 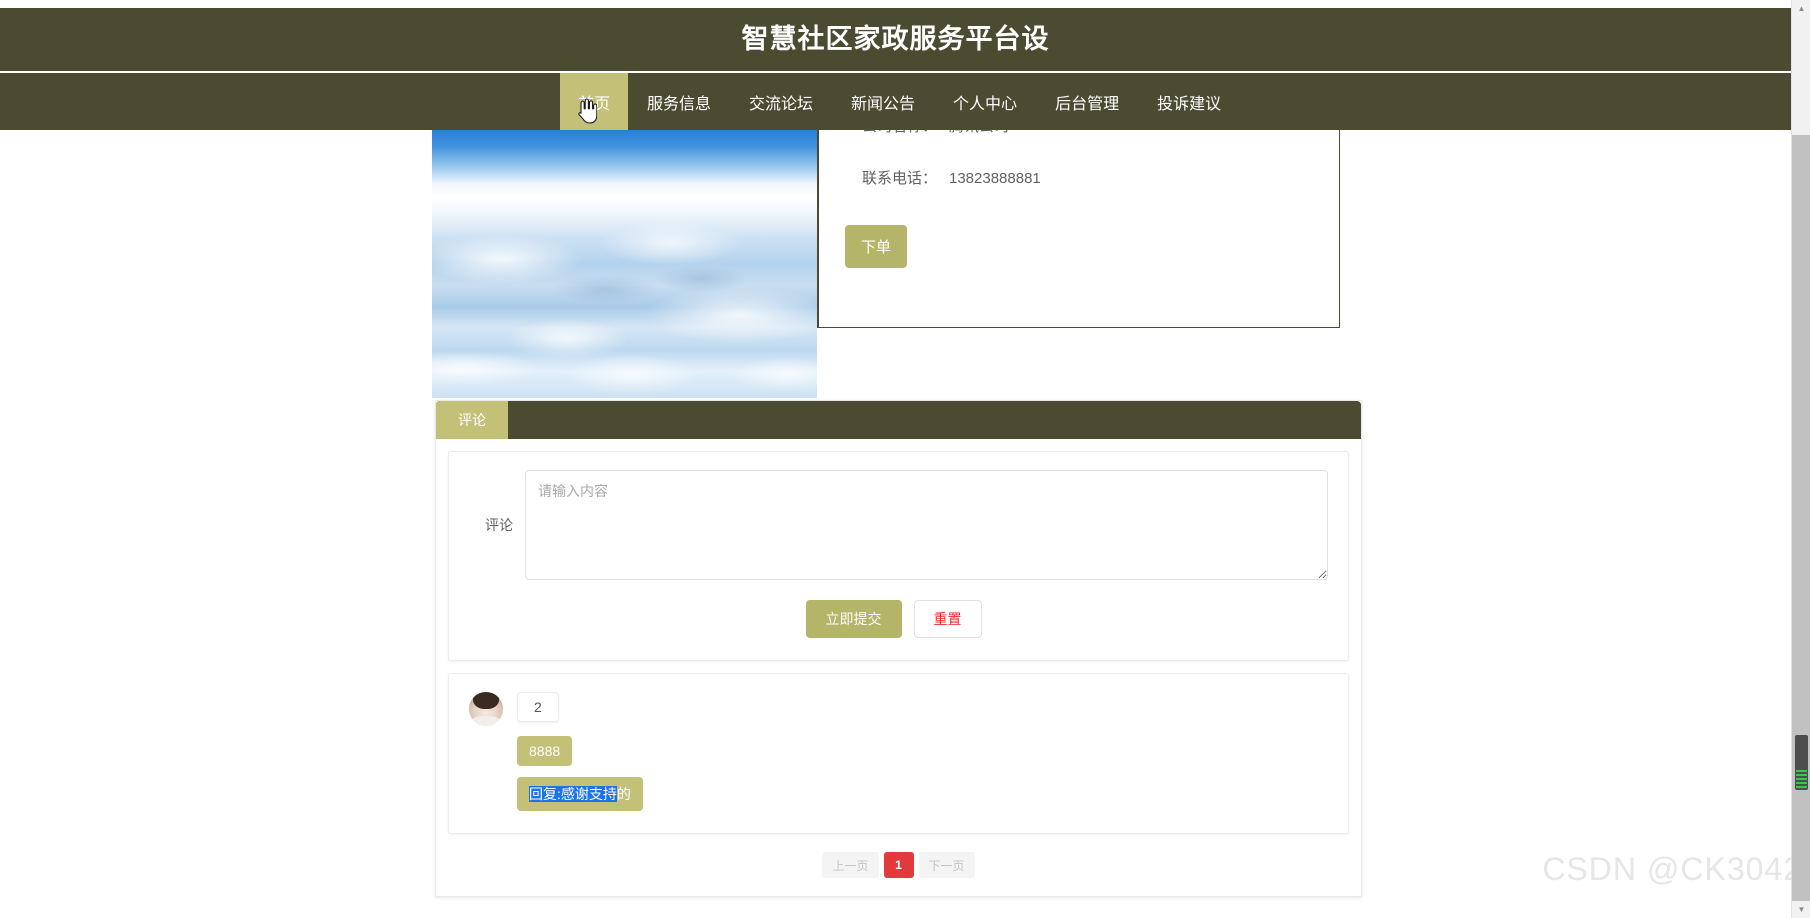 I want to click on pagination-prev-button: 上一页, so click(x=850, y=865).